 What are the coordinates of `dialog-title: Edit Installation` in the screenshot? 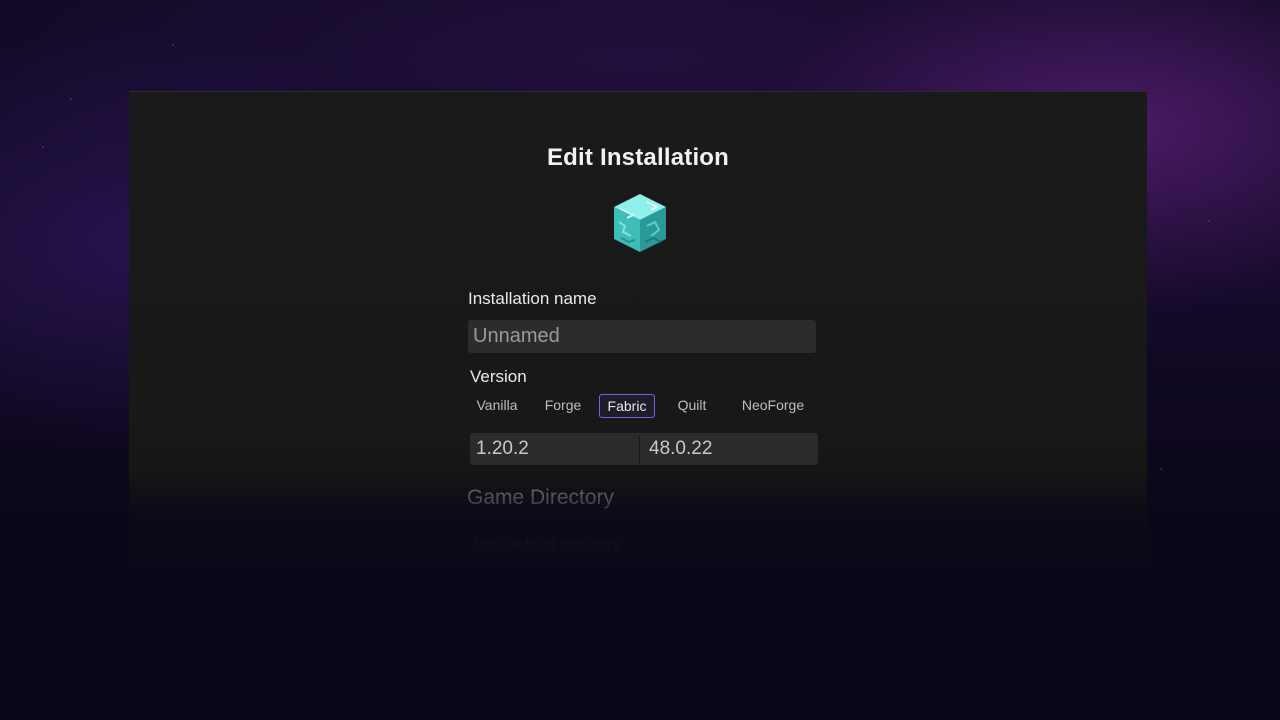 It's located at (638, 157).